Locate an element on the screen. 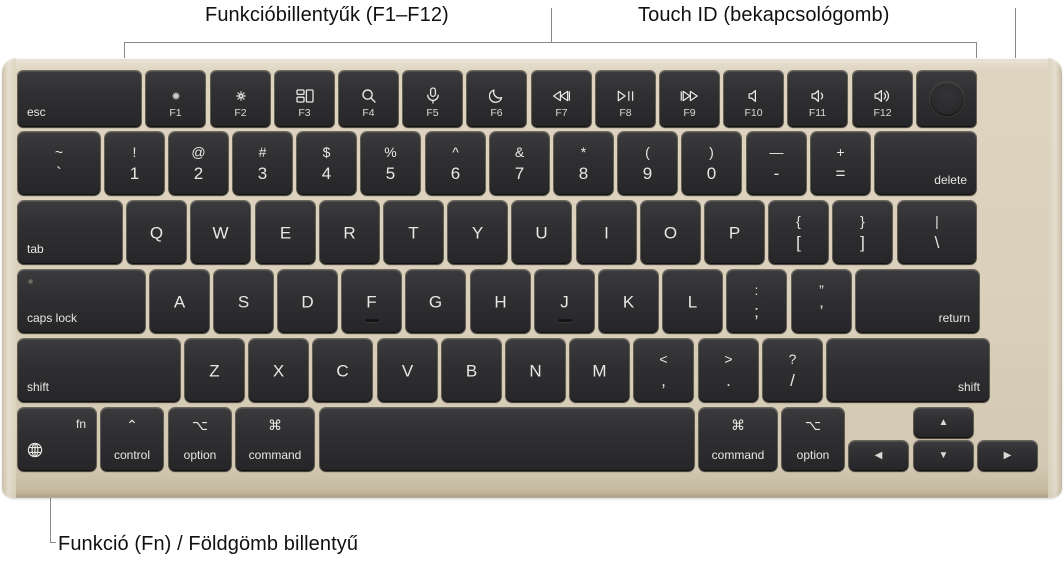  key-6: ^ 6 is located at coordinates (455, 163).